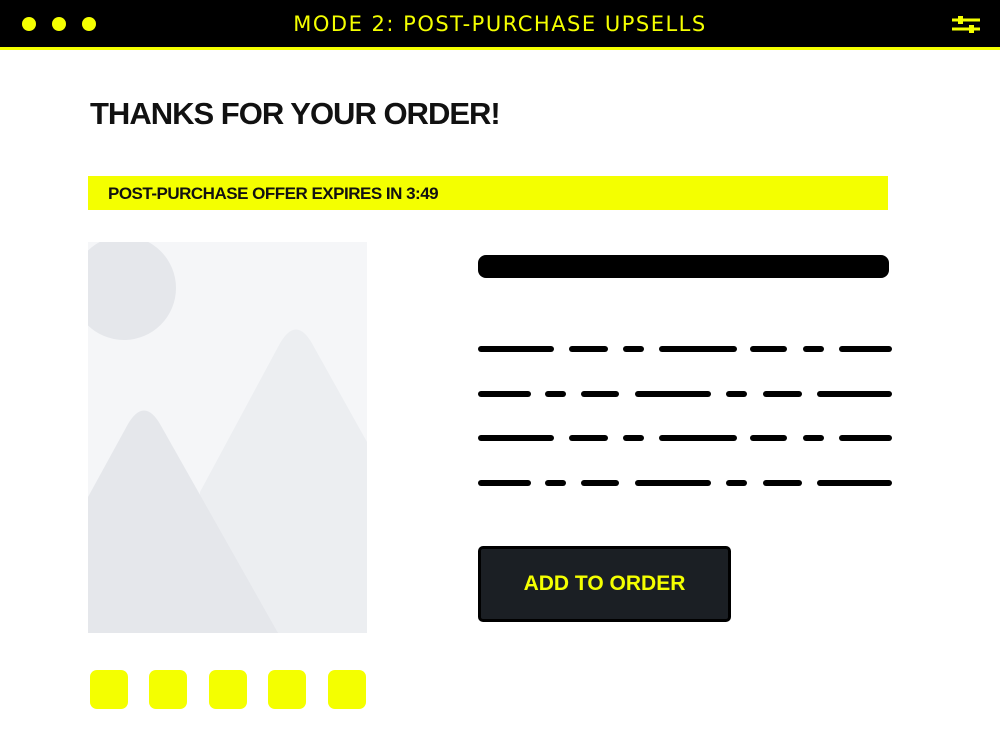 This screenshot has width=1000, height=755. I want to click on window-title: MODE 2: POST-PURCHASE UPSELLS, so click(500, 24).